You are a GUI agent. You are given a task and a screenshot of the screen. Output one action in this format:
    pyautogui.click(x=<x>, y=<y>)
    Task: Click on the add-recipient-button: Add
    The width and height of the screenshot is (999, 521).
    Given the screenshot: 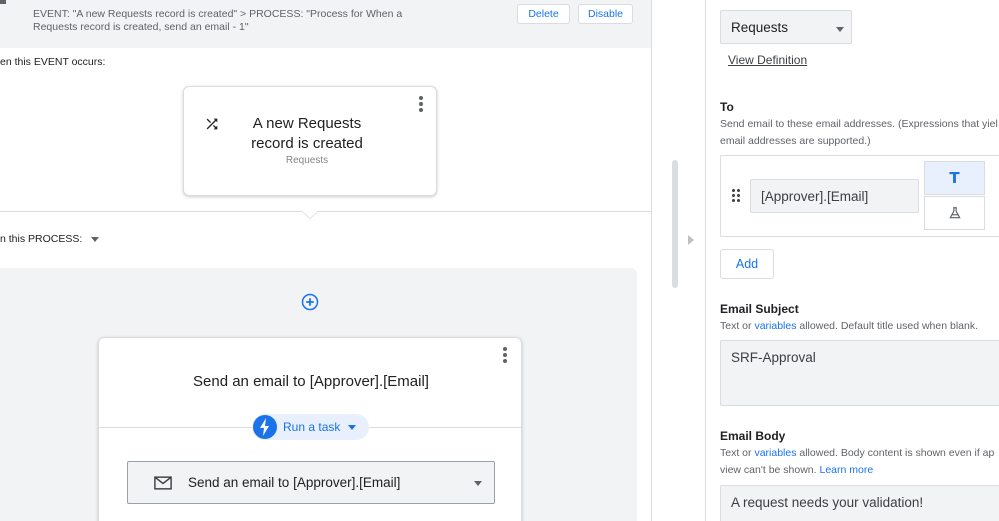 What is the action you would take?
    pyautogui.click(x=747, y=264)
    